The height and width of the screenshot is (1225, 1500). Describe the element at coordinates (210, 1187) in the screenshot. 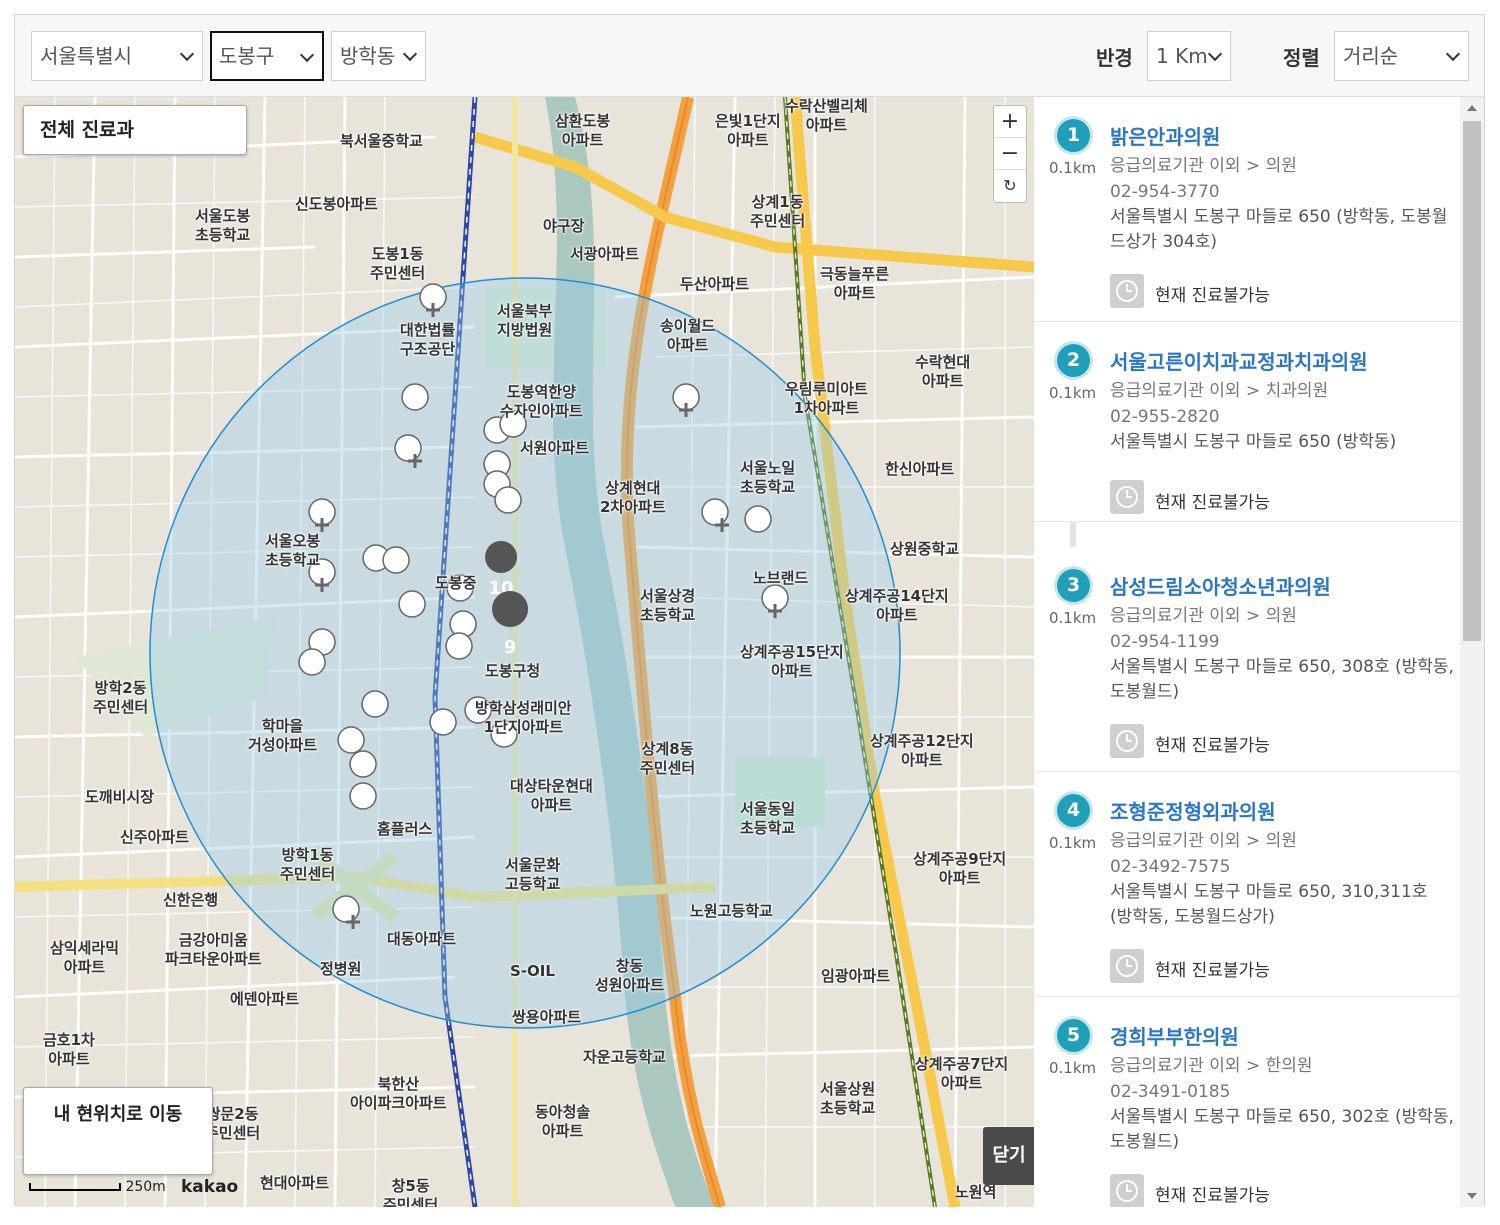

I see `map-provider-logo: kakao` at that location.